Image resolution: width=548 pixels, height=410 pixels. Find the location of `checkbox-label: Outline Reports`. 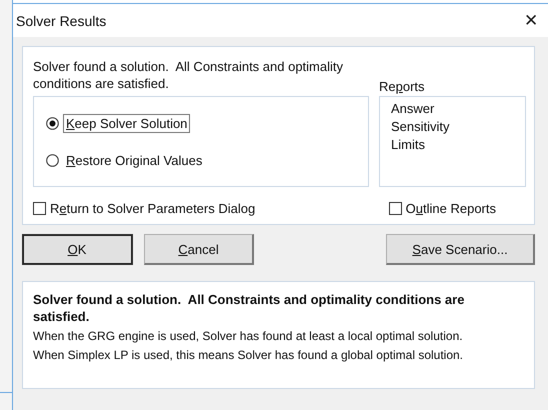

checkbox-label: Outline Reports is located at coordinates (451, 208).